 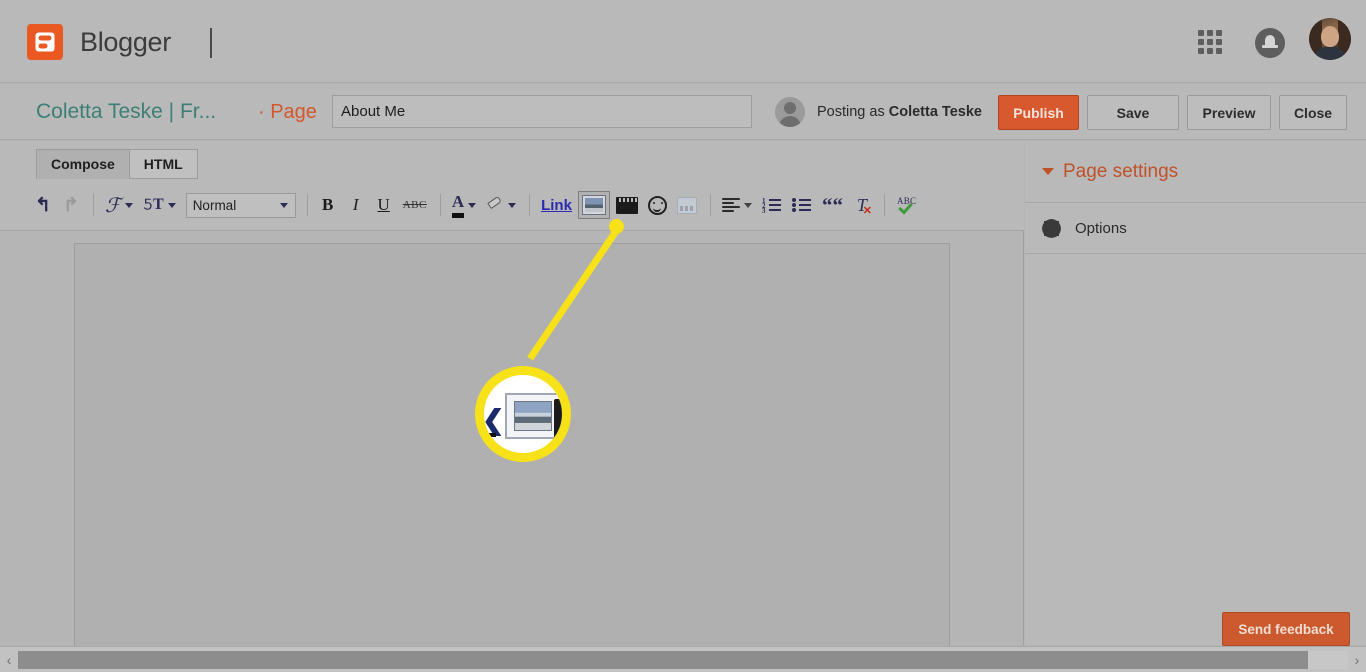 What do you see at coordinates (214, 205) in the screenshot?
I see `paragraph-format-value: Normal` at bounding box center [214, 205].